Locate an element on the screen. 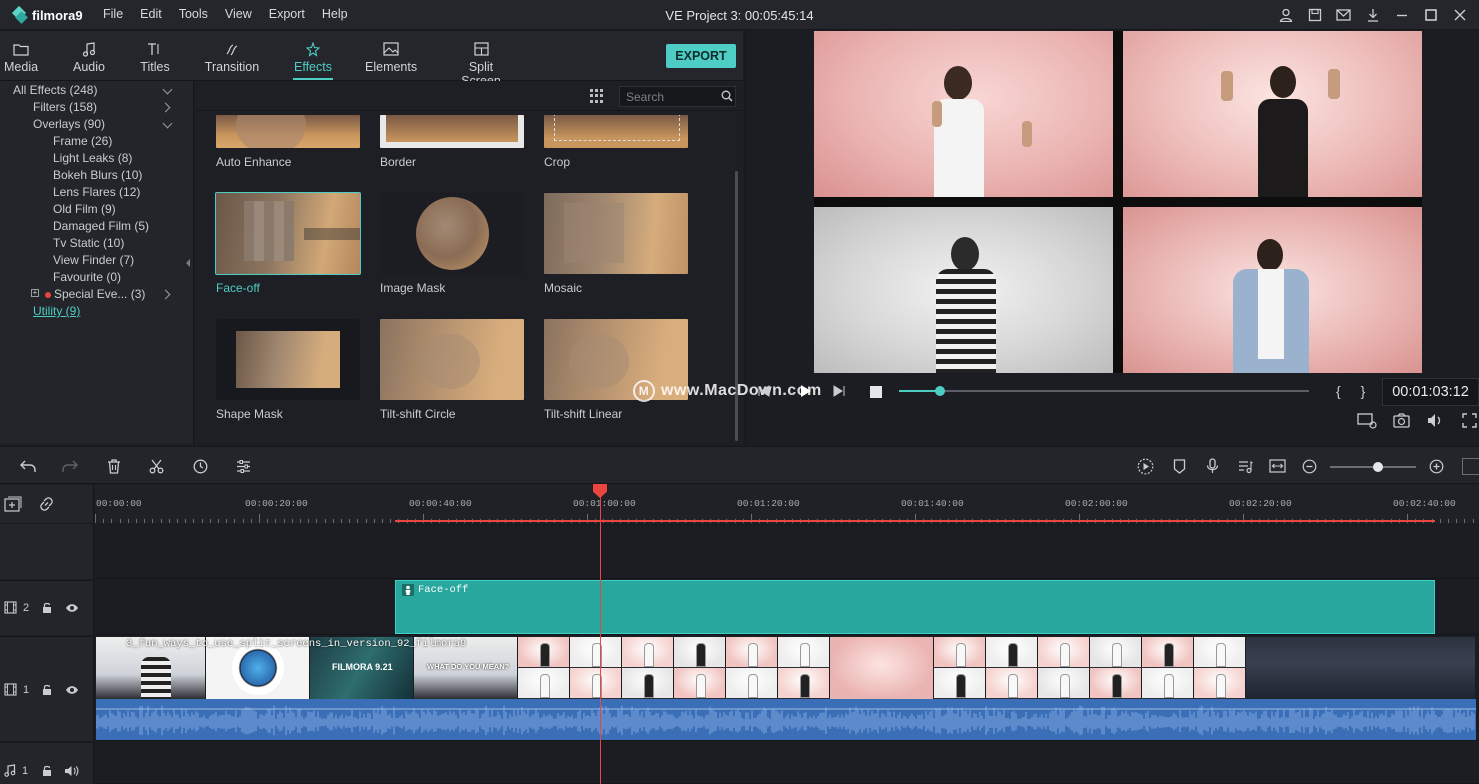  clip-frame is located at coordinates (700, 652).